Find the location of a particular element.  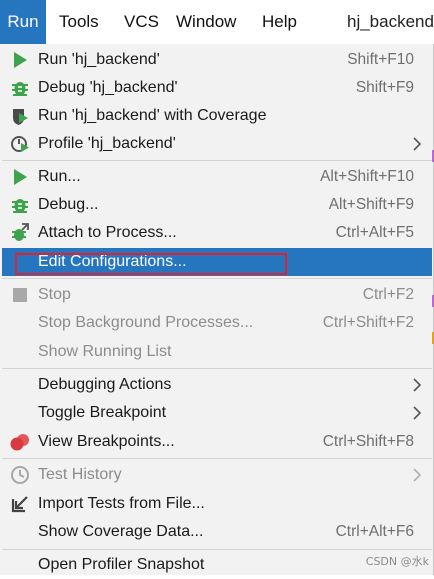

menu-item-view-breakpoints: View Breakpoints... Ctrl+Shift+F8 is located at coordinates (217, 442).